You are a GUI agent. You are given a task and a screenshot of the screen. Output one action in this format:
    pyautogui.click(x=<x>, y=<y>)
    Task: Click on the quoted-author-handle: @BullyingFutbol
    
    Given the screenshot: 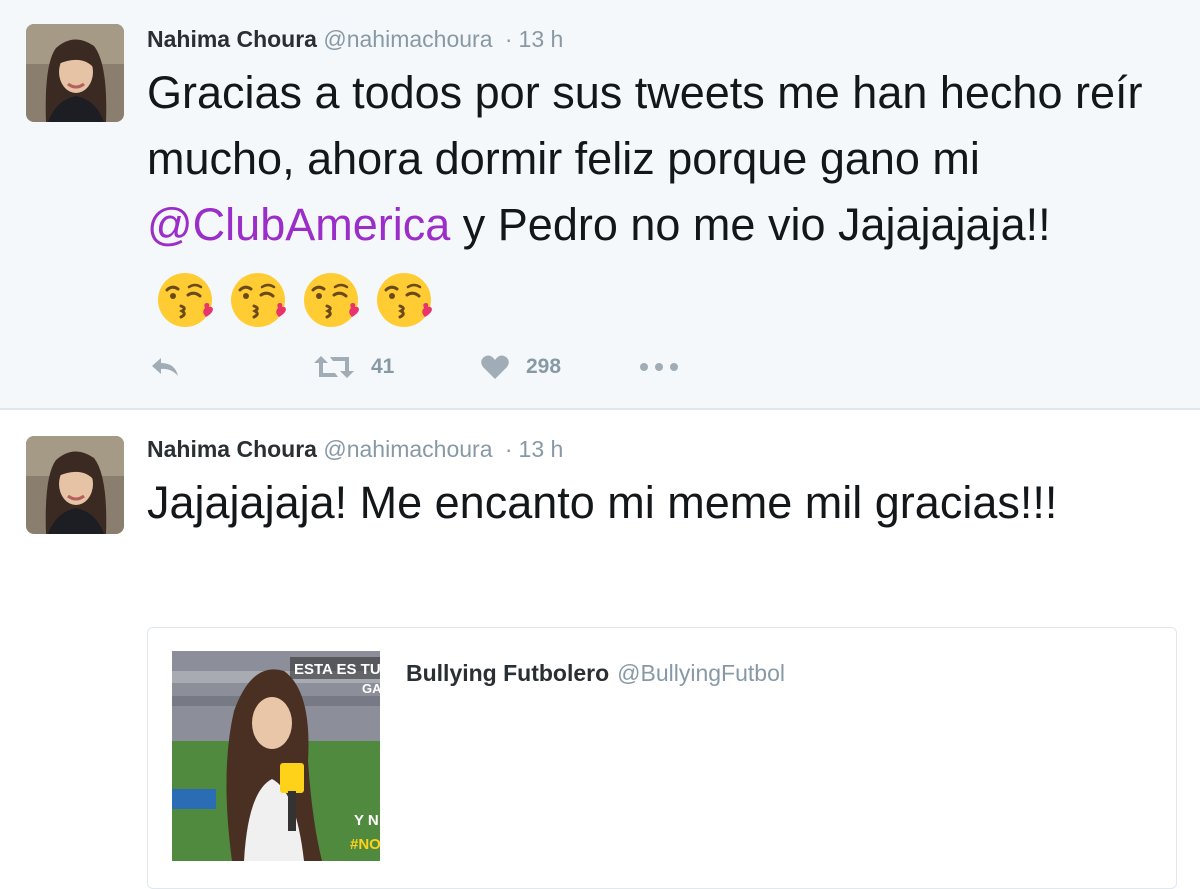 What is the action you would take?
    pyautogui.click(x=701, y=673)
    